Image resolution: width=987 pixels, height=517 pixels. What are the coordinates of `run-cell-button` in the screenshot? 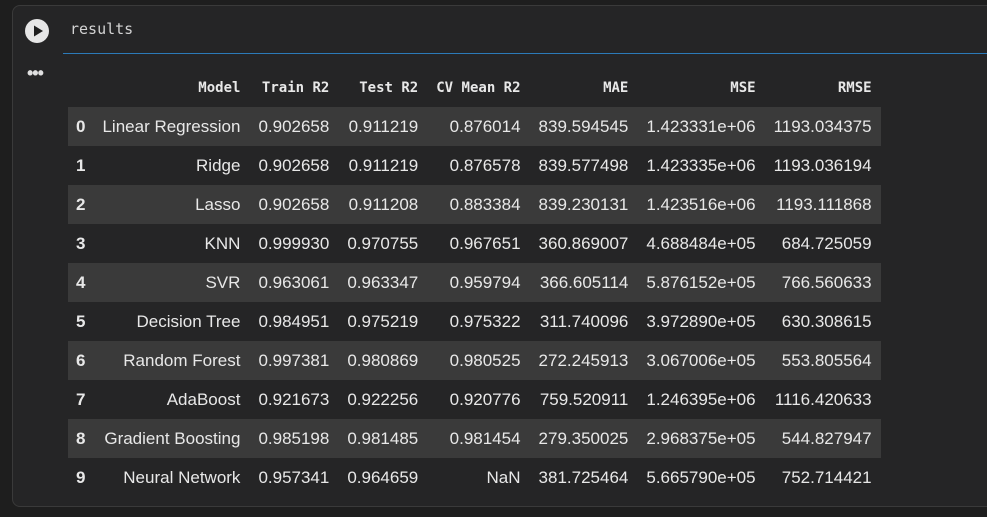 It's located at (37, 31).